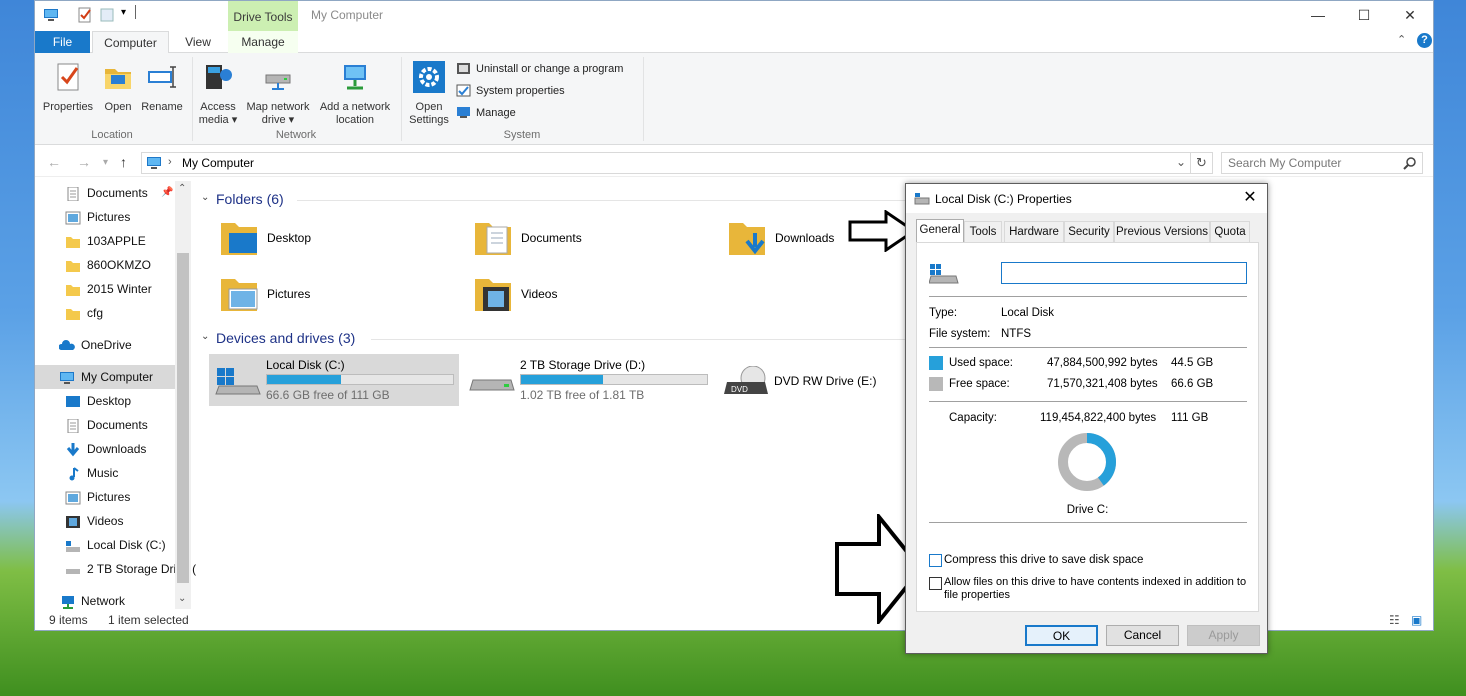 This screenshot has height=696, width=1466. Describe the element at coordinates (278, 82) in the screenshot. I see `network-drive-icon` at that location.